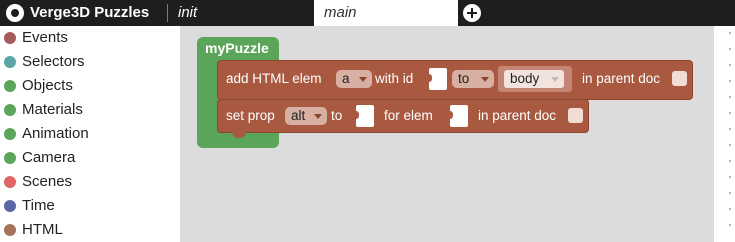 The image size is (735, 242). What do you see at coordinates (408, 115) in the screenshot?
I see `for-elem-label: for elem` at bounding box center [408, 115].